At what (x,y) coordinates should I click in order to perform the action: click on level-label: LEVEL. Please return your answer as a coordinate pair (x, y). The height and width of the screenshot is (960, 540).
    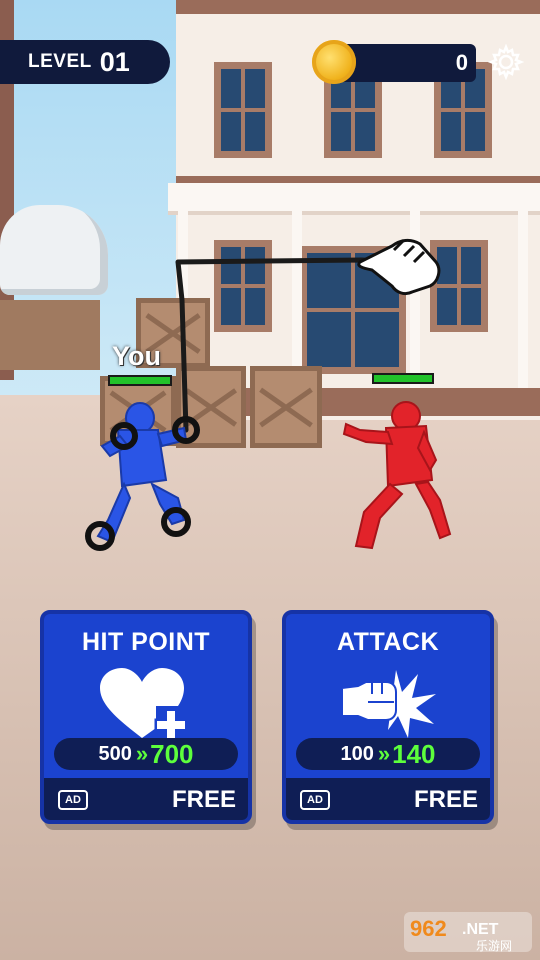
    Looking at the image, I should click on (60, 61).